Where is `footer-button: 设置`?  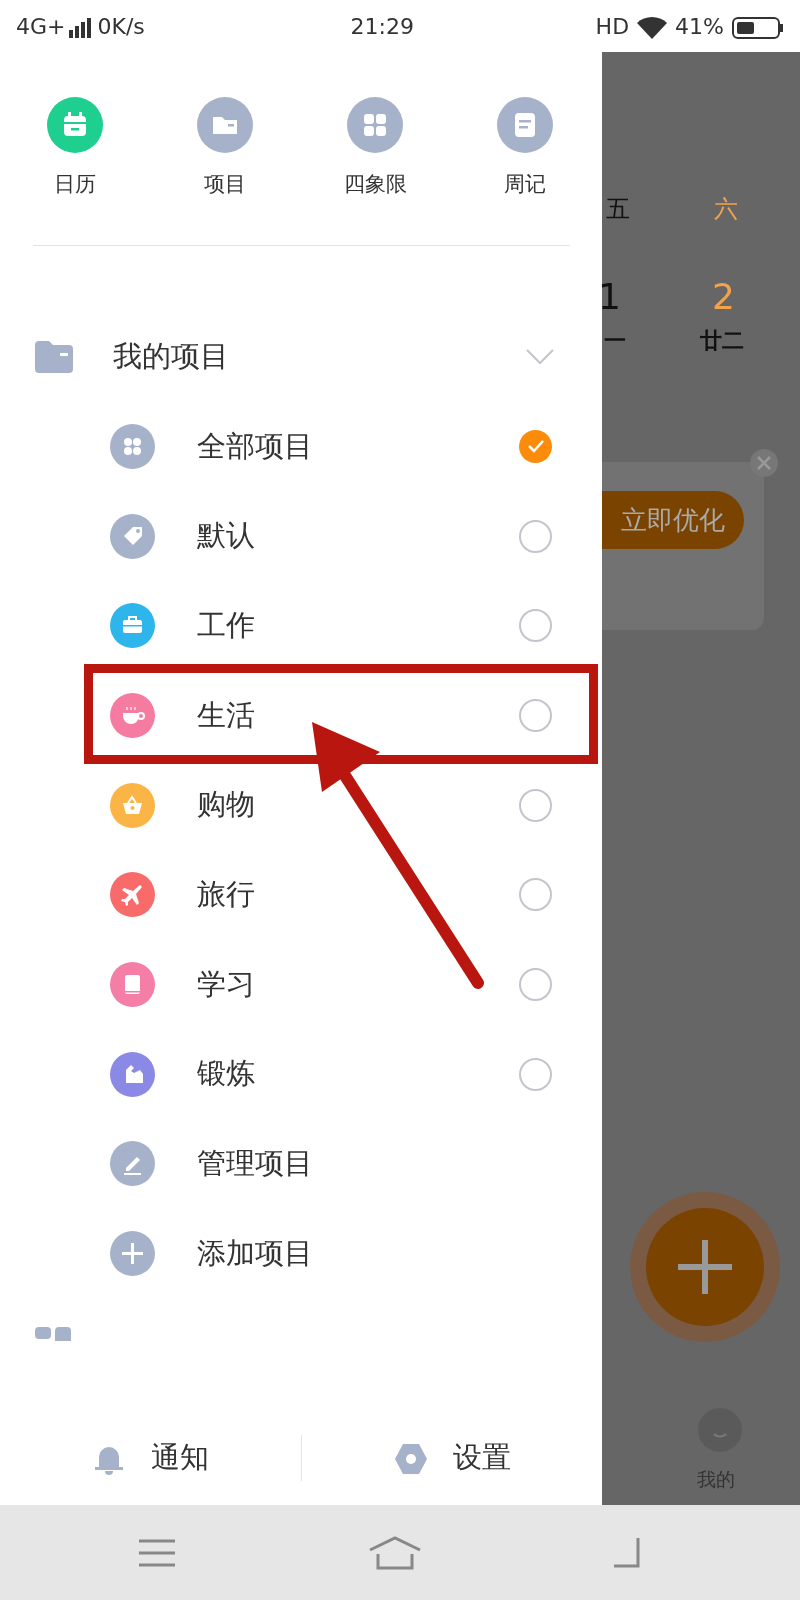 footer-button: 设置 is located at coordinates (451, 1457).